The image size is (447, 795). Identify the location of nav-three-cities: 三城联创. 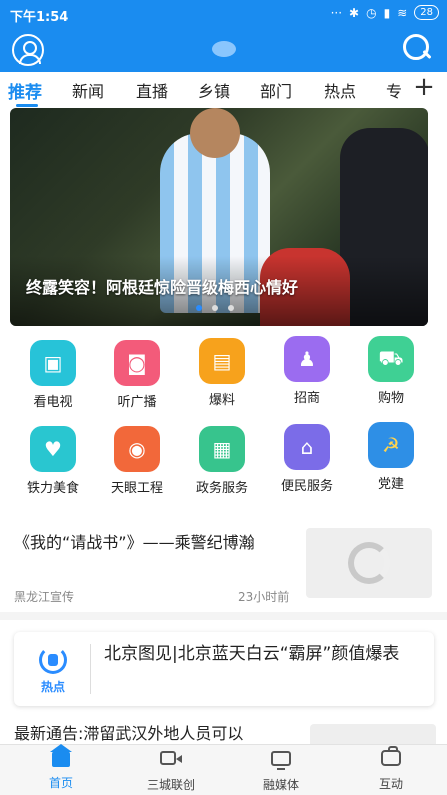
(171, 771).